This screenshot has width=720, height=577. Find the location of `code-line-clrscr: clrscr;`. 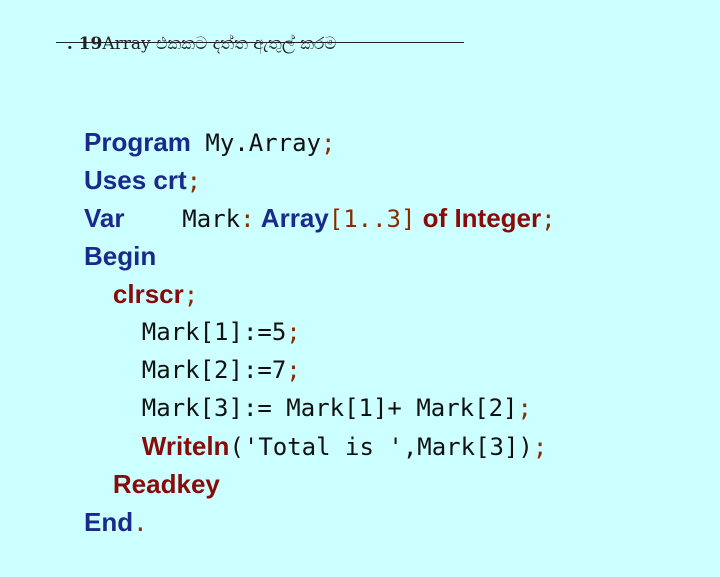

code-line-clrscr: clrscr; is located at coordinates (128, 274).